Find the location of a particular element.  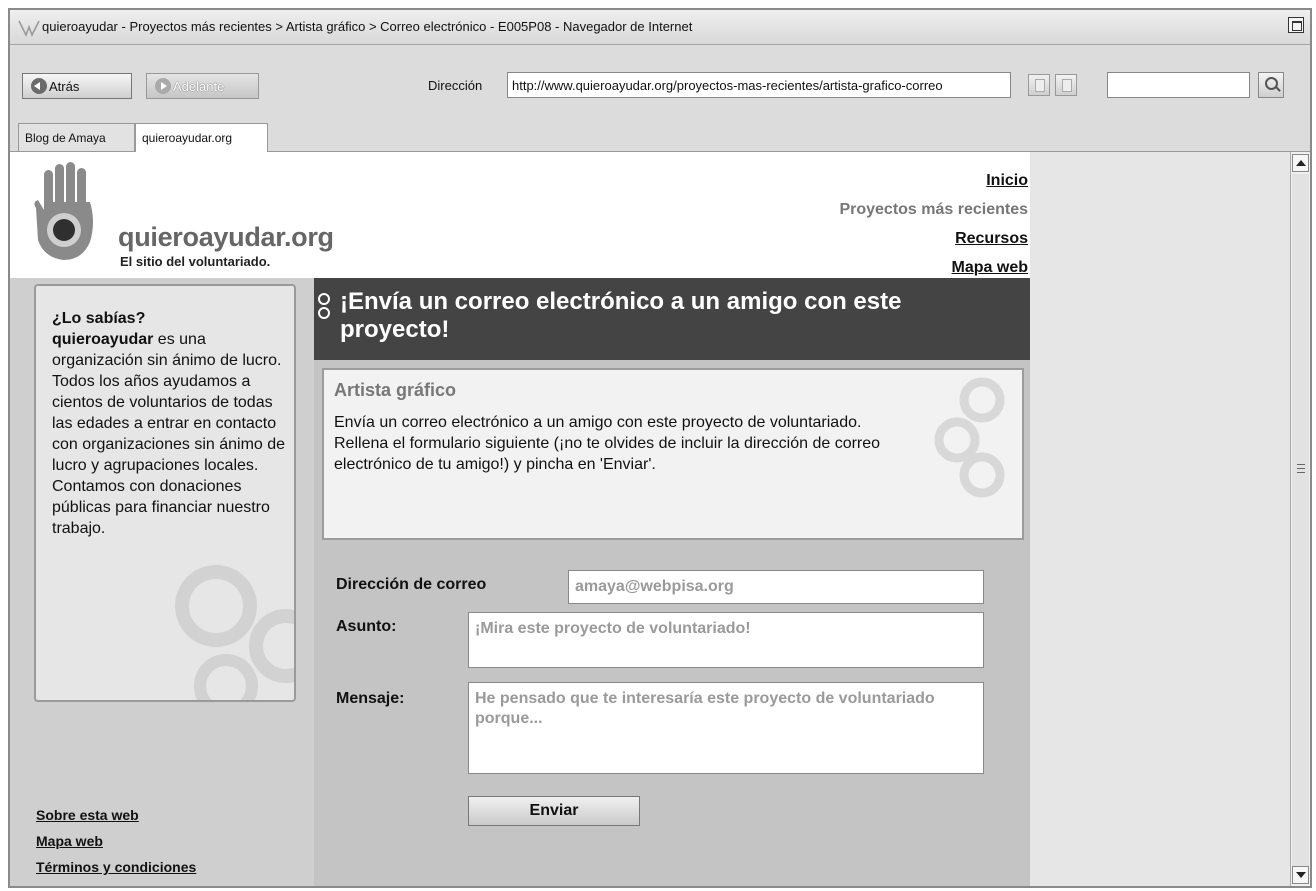

did-you-know-heading: ¿Lo sabías? is located at coordinates (99, 318).